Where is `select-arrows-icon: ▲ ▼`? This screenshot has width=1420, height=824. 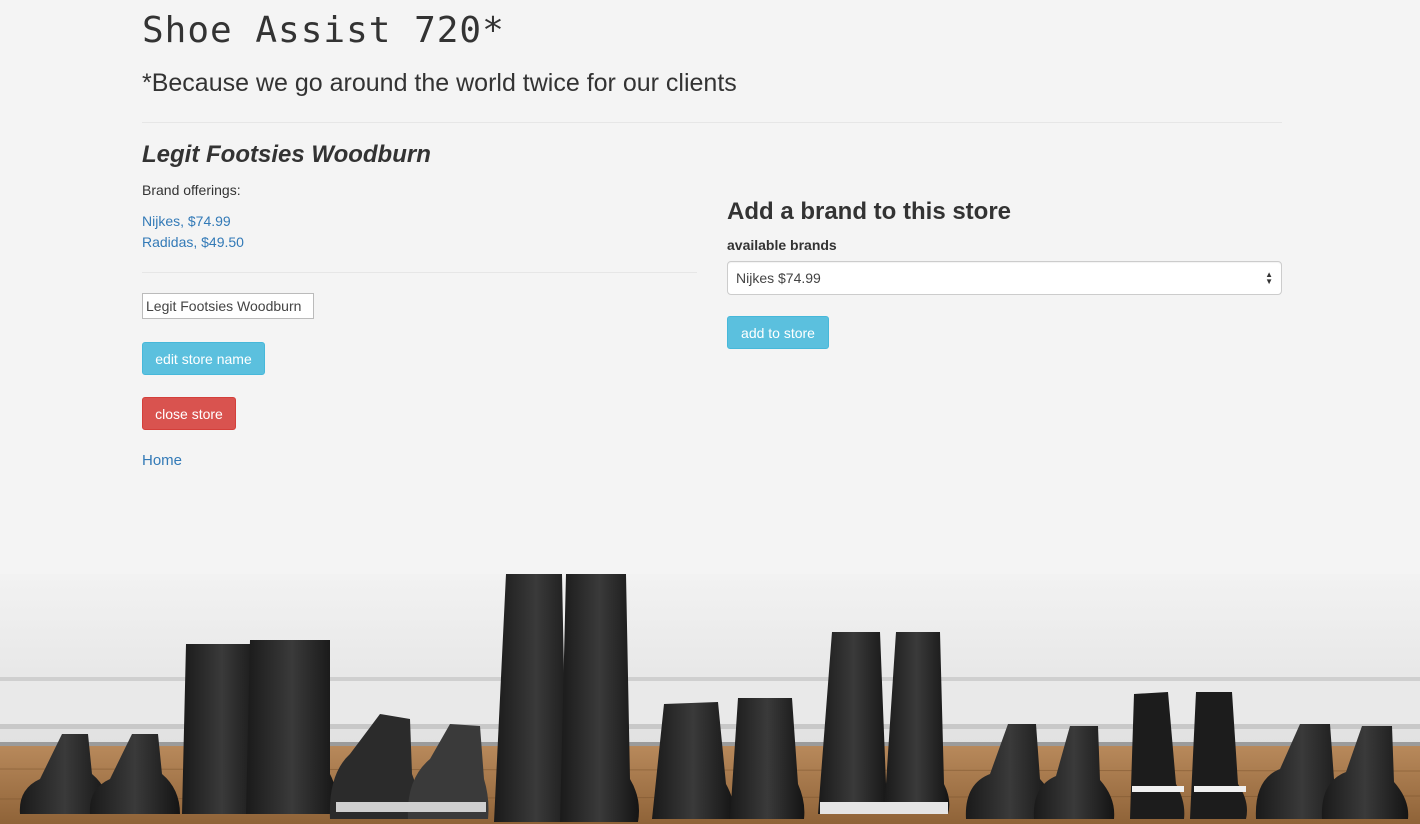 select-arrows-icon: ▲ ▼ is located at coordinates (1269, 278).